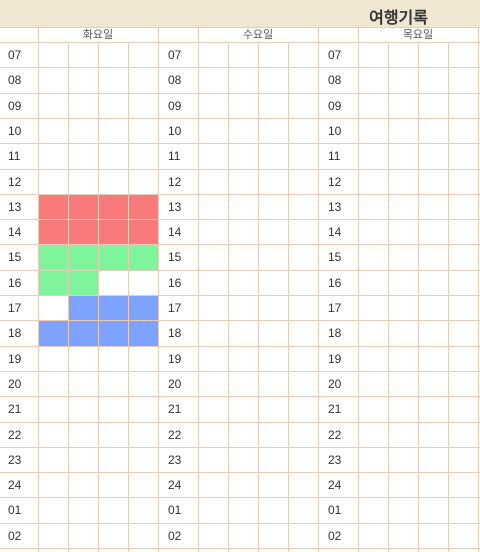 This screenshot has height=552, width=480. I want to click on hour-label: 14, so click(335, 232).